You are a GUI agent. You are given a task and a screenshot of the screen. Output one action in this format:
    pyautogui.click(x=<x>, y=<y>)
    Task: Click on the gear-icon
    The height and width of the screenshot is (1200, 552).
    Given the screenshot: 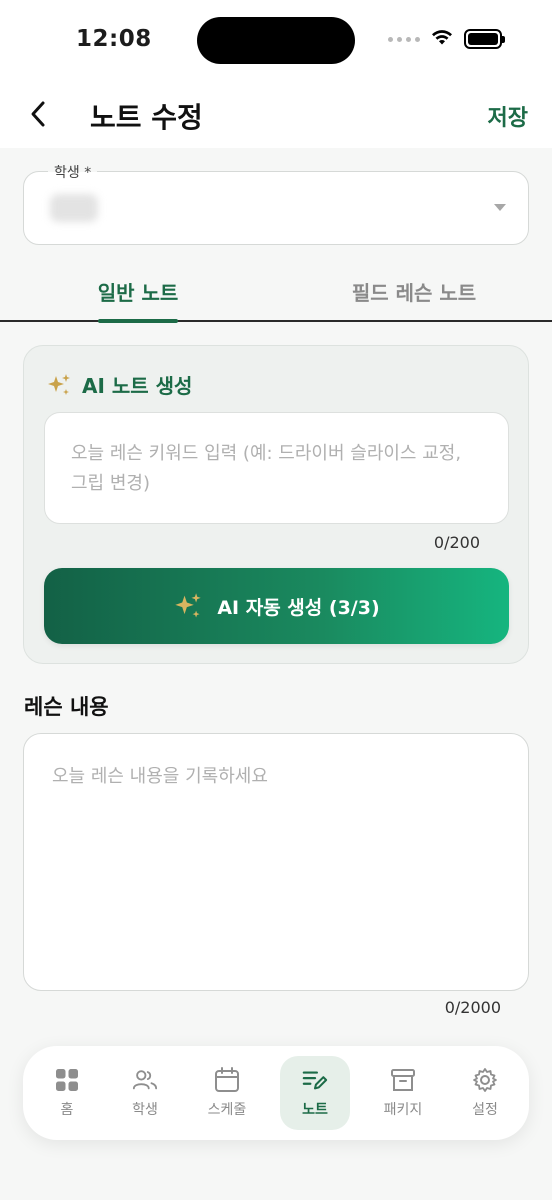 What is the action you would take?
    pyautogui.click(x=485, y=1080)
    